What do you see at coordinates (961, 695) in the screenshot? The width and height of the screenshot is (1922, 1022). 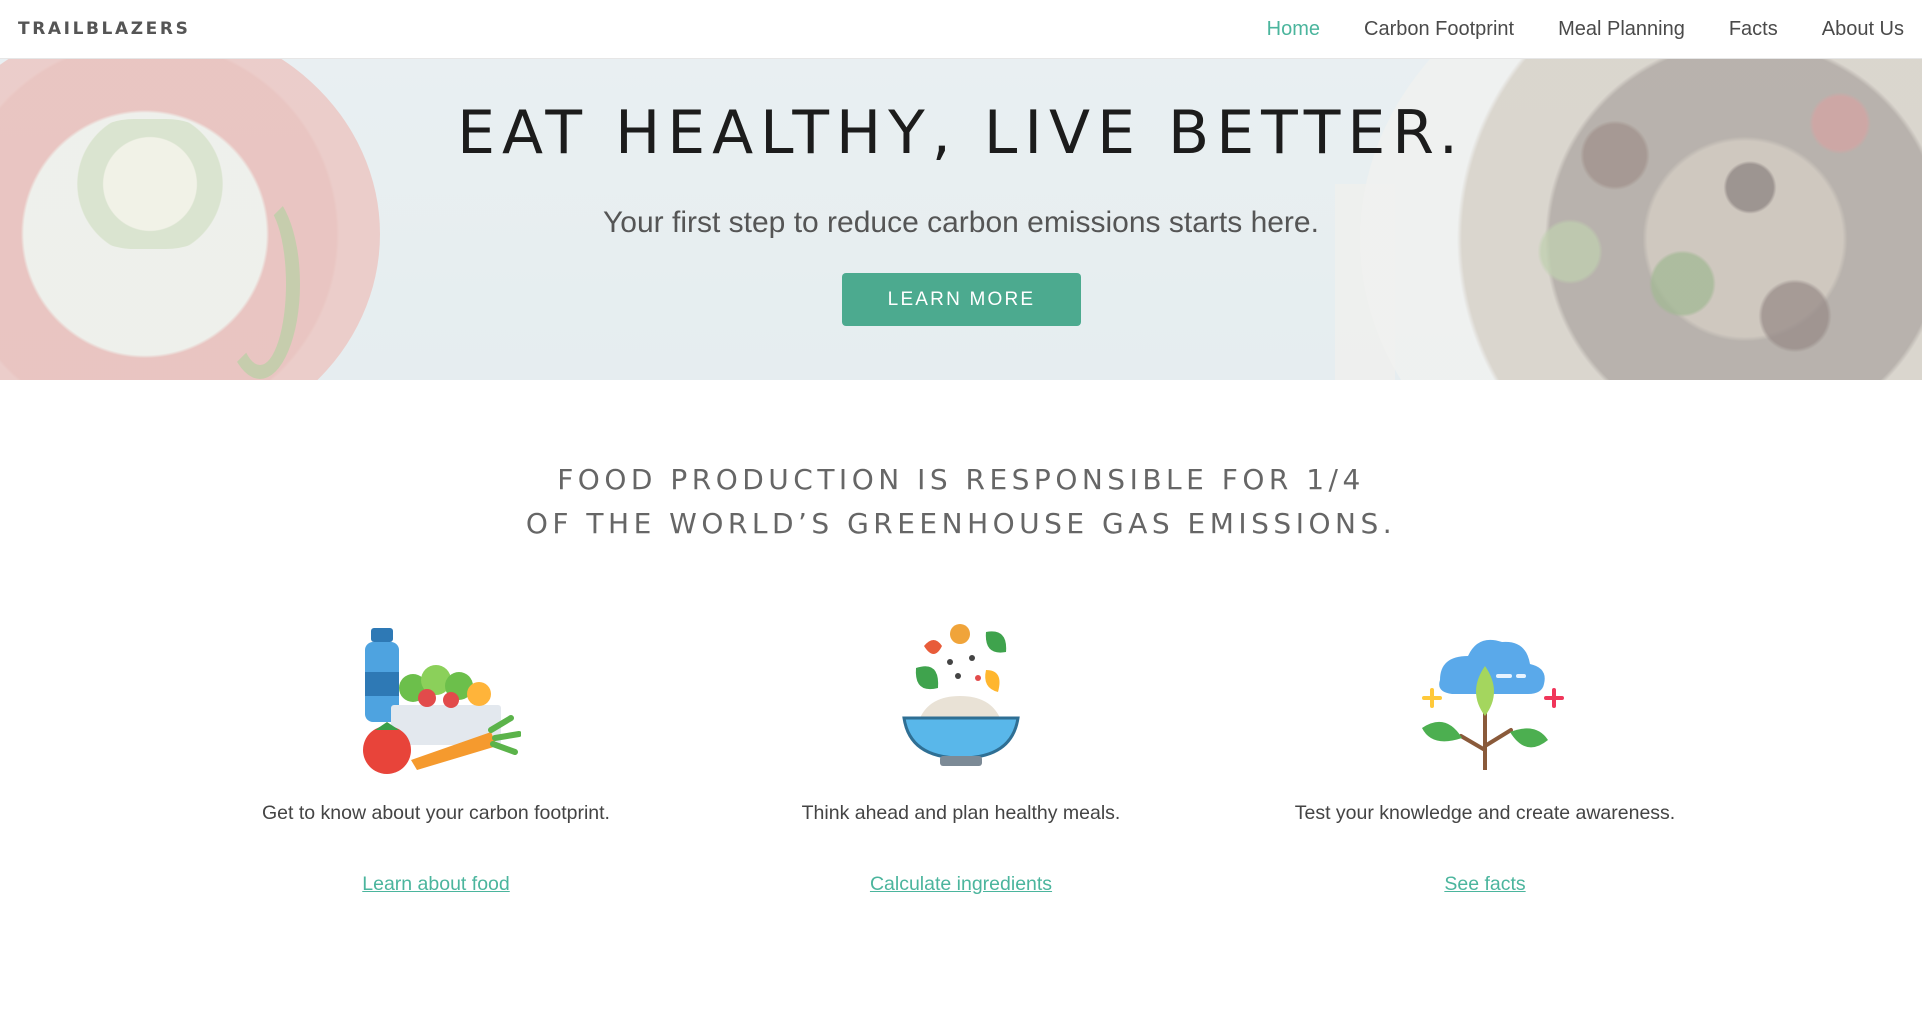 I see `salad-bowl-icon` at bounding box center [961, 695].